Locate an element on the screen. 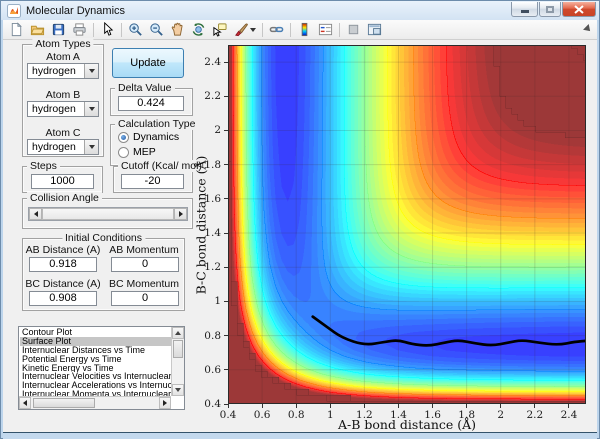 The image size is (600, 439). edit-arrow-icon is located at coordinates (109, 29).